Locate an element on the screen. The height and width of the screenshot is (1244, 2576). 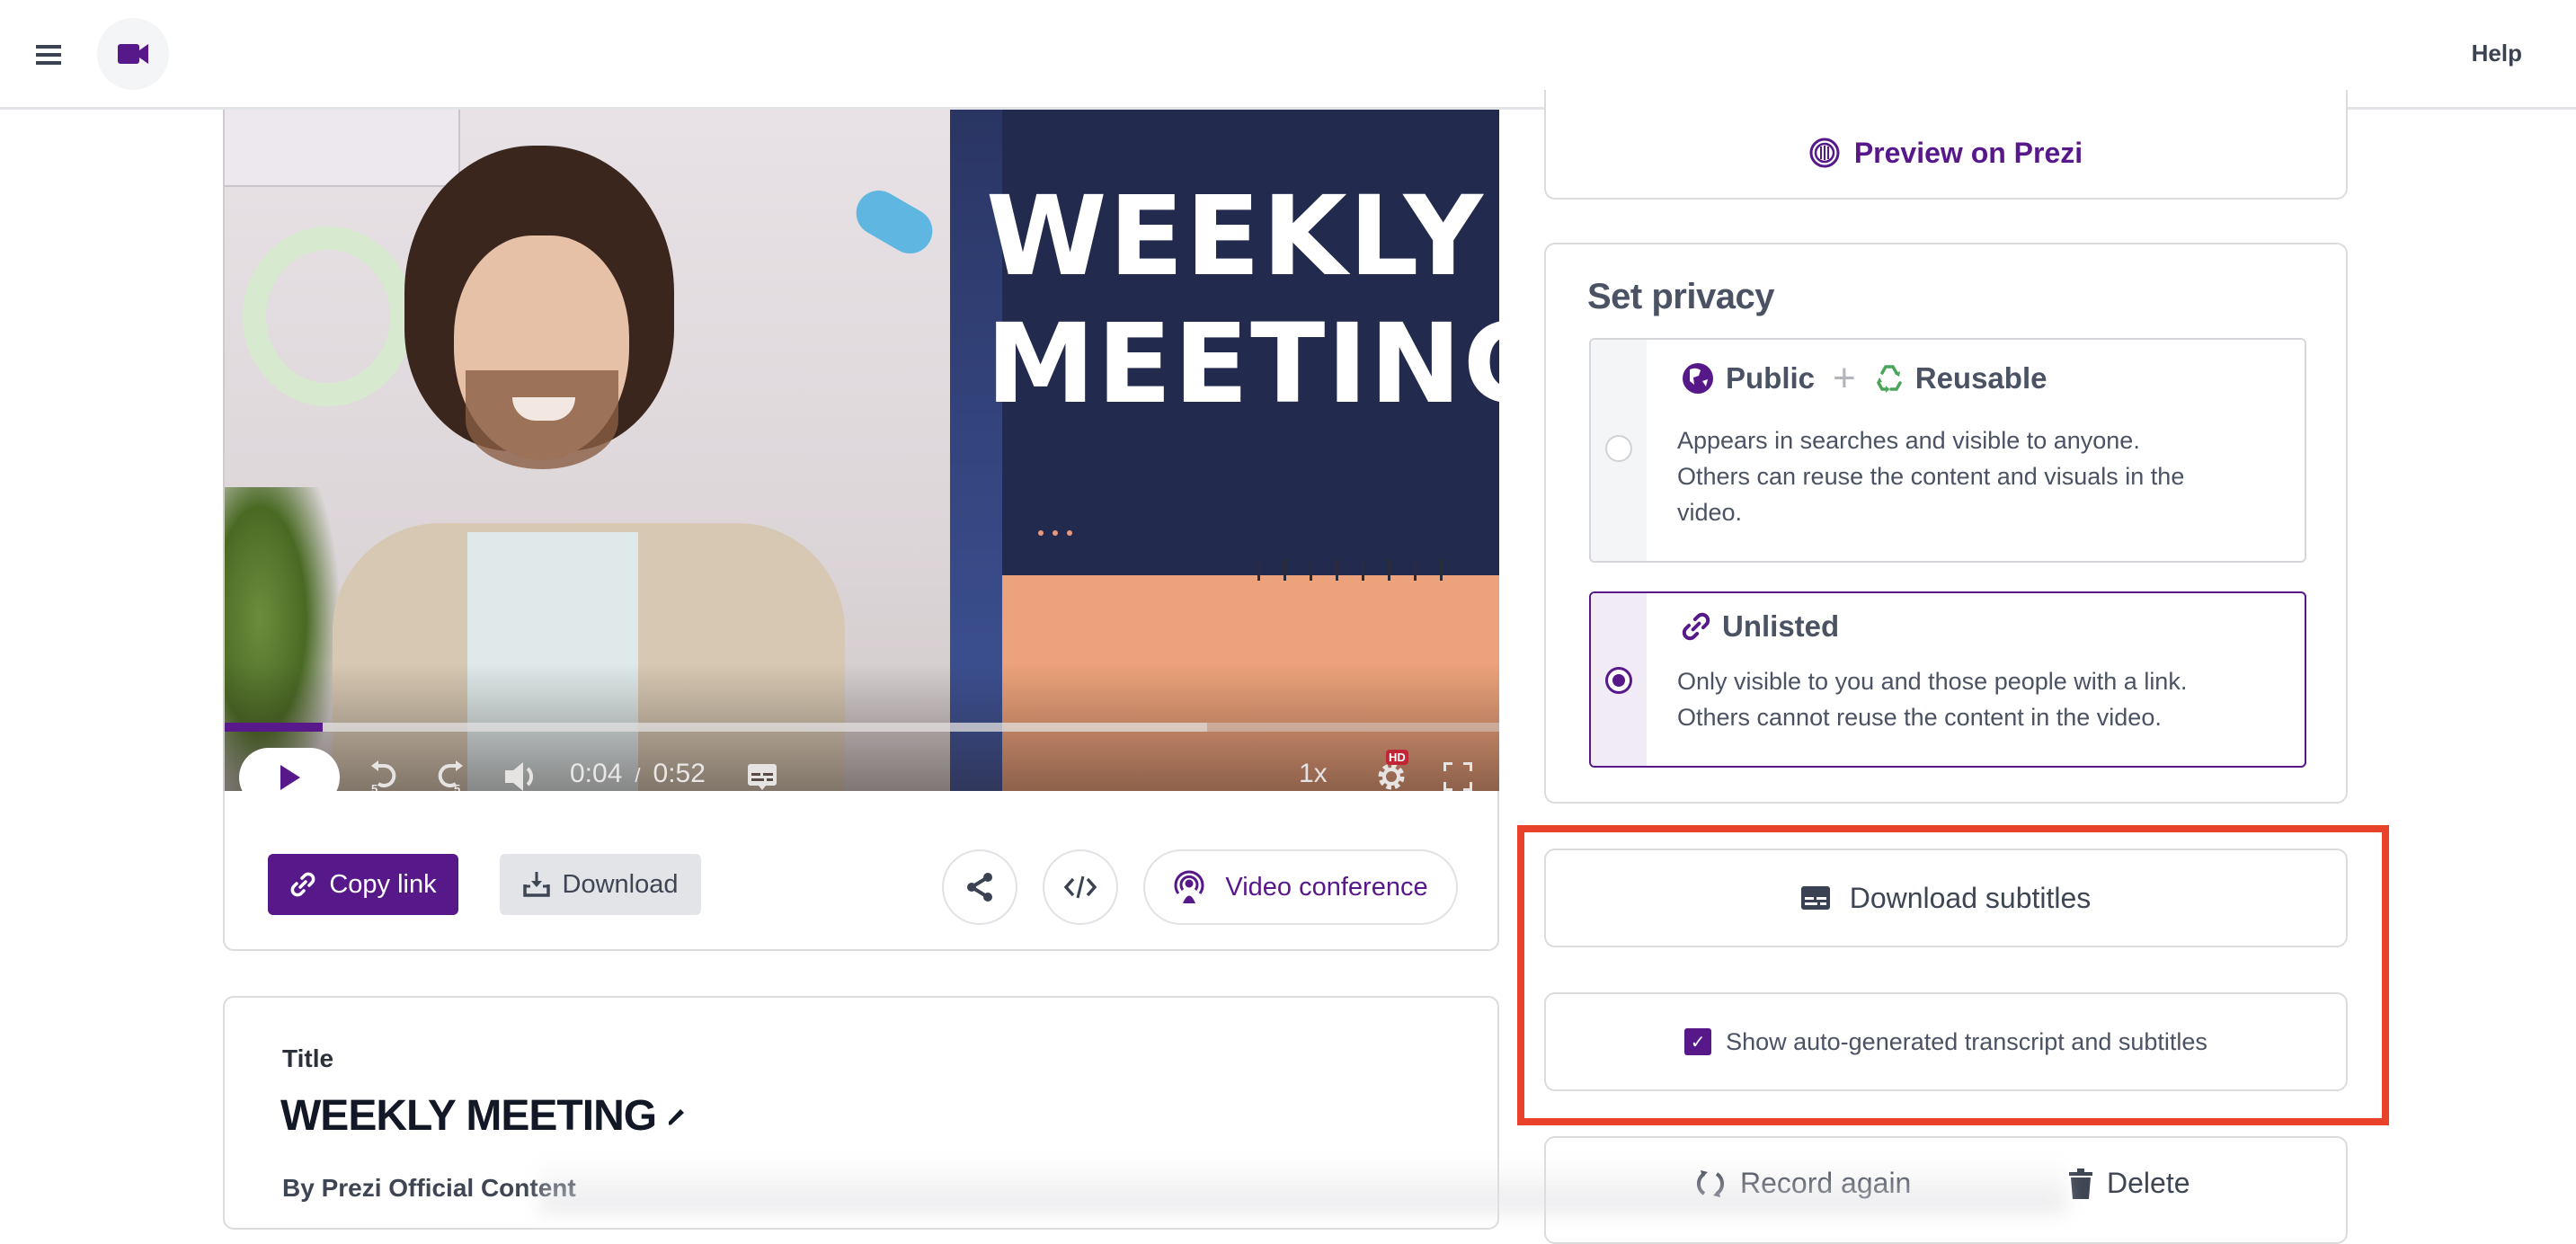
current-time: 0:04 is located at coordinates (596, 773).